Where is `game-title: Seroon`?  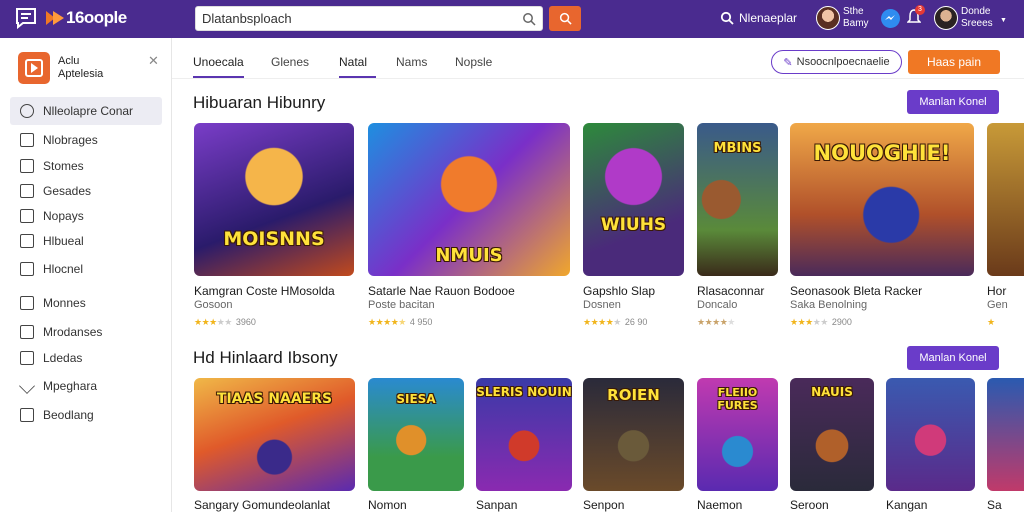
game-title: Seroon is located at coordinates (809, 505).